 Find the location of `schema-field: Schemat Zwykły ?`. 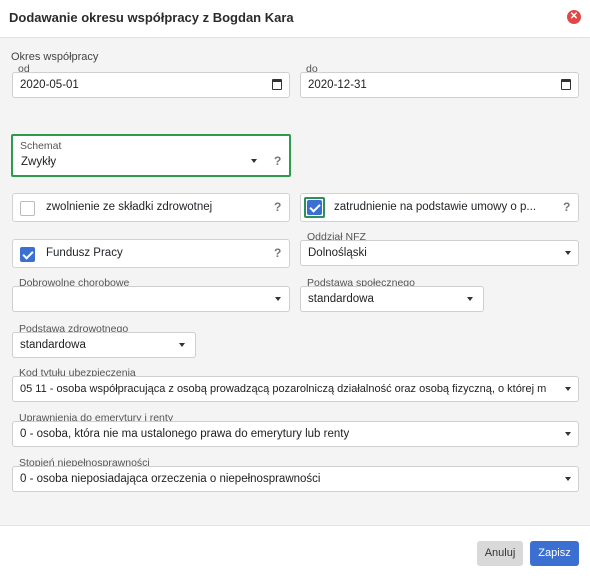

schema-field: Schemat Zwykły ? is located at coordinates (151, 155).